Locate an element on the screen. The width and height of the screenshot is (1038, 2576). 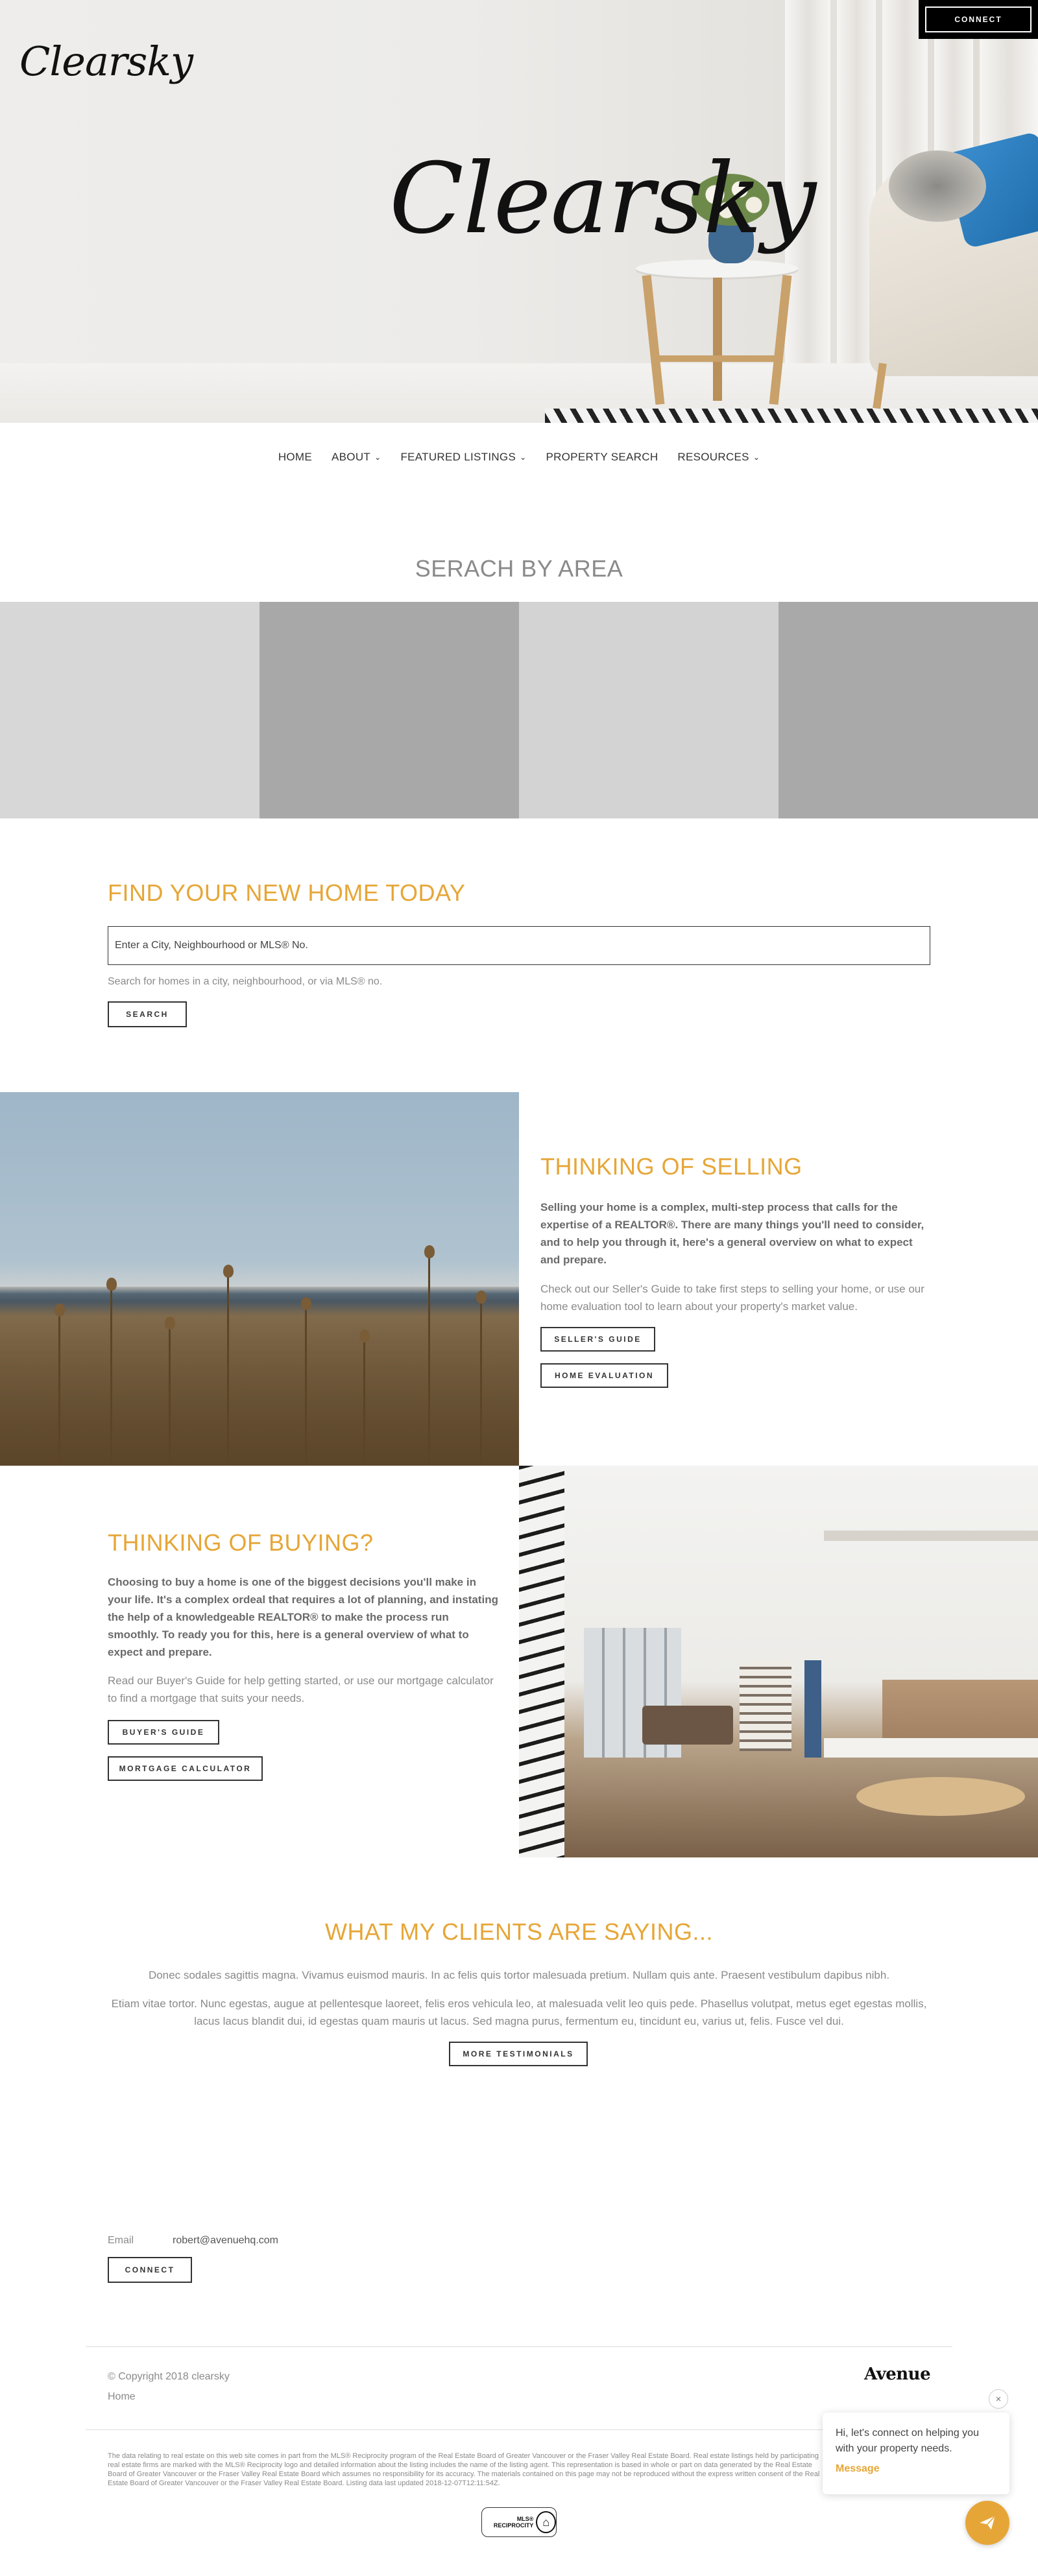
nav-item-label: RESOURCES is located at coordinates (713, 457).